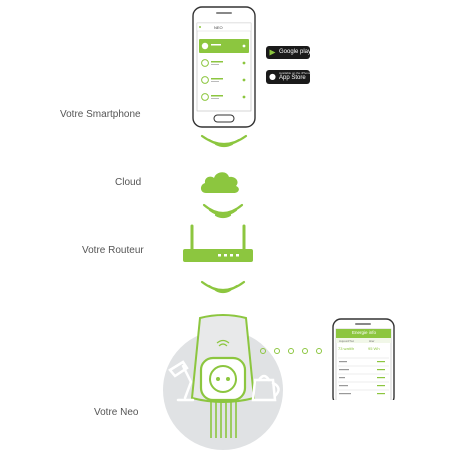  What do you see at coordinates (116, 412) in the screenshot?
I see `label-neo: Votre Neo` at bounding box center [116, 412].